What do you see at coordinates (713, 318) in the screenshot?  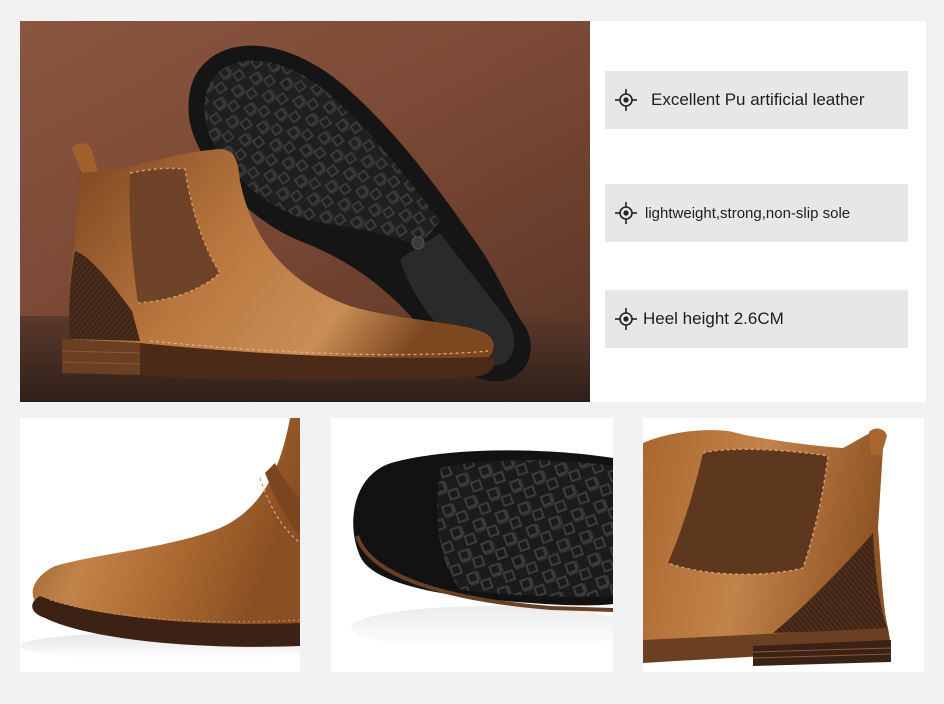 I see `feature-label: Heel height 2.6CM` at bounding box center [713, 318].